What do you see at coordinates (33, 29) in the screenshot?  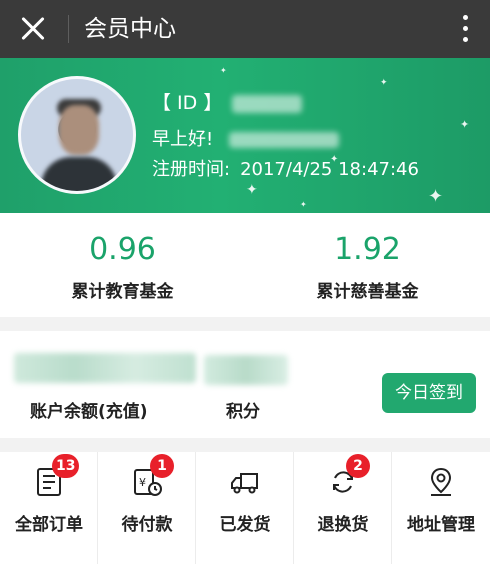 I see `close-icon` at bounding box center [33, 29].